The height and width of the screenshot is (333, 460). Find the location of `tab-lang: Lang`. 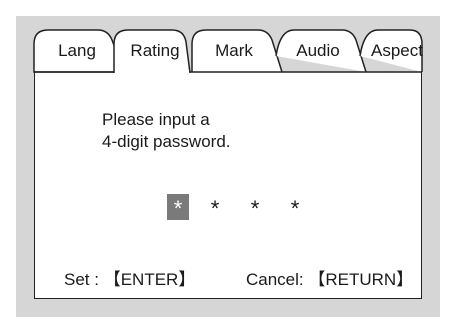

tab-lang: Lang is located at coordinates (77, 51).